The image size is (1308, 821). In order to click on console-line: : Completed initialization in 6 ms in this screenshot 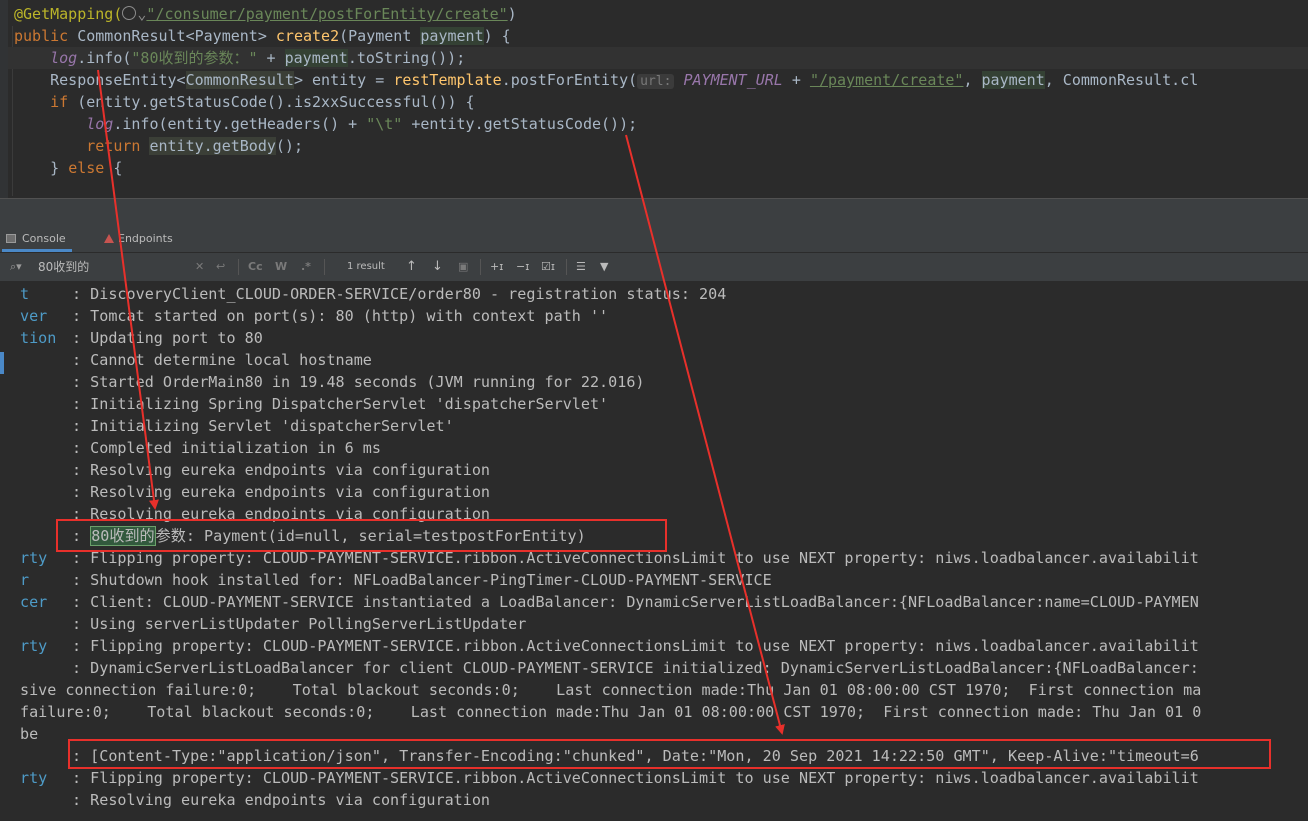, I will do `click(200, 448)`.